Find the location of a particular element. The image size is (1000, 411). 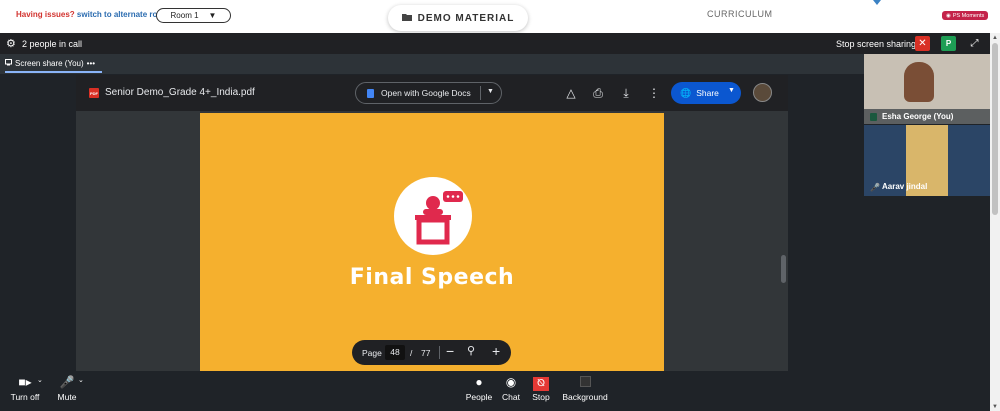

scroll-down-icon: ▼ is located at coordinates (995, 407).